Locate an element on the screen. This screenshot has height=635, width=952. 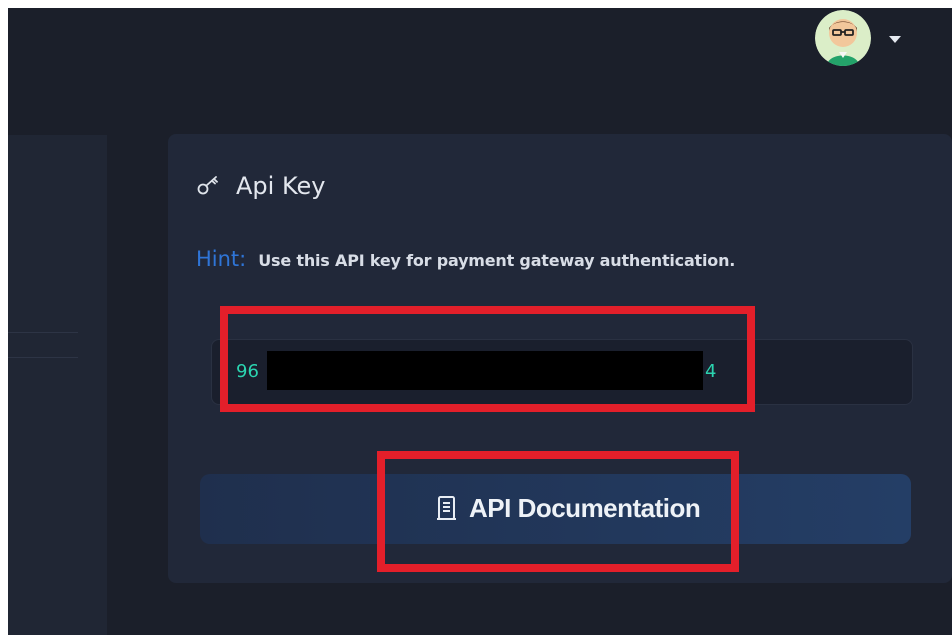
card-header: Api Key is located at coordinates (260, 186).